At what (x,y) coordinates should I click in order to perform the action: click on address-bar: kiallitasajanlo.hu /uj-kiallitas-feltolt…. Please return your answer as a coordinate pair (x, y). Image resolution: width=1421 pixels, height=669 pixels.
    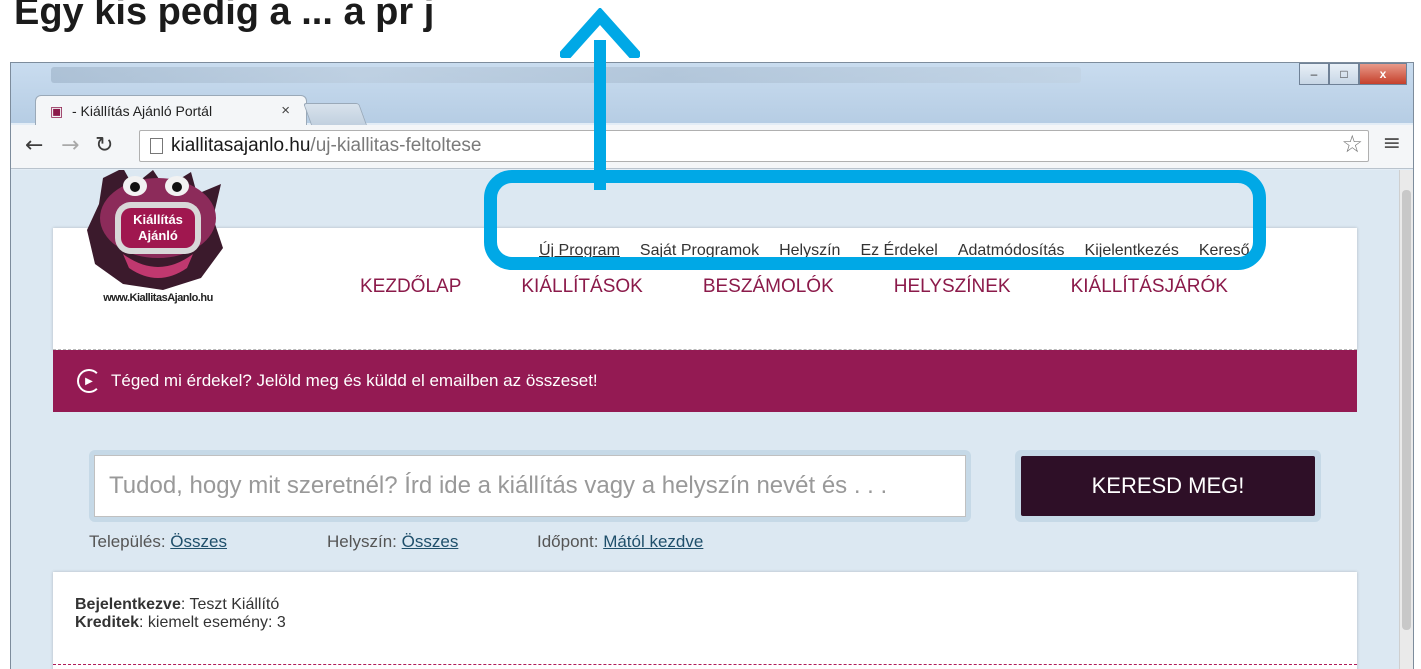
    Looking at the image, I should click on (754, 146).